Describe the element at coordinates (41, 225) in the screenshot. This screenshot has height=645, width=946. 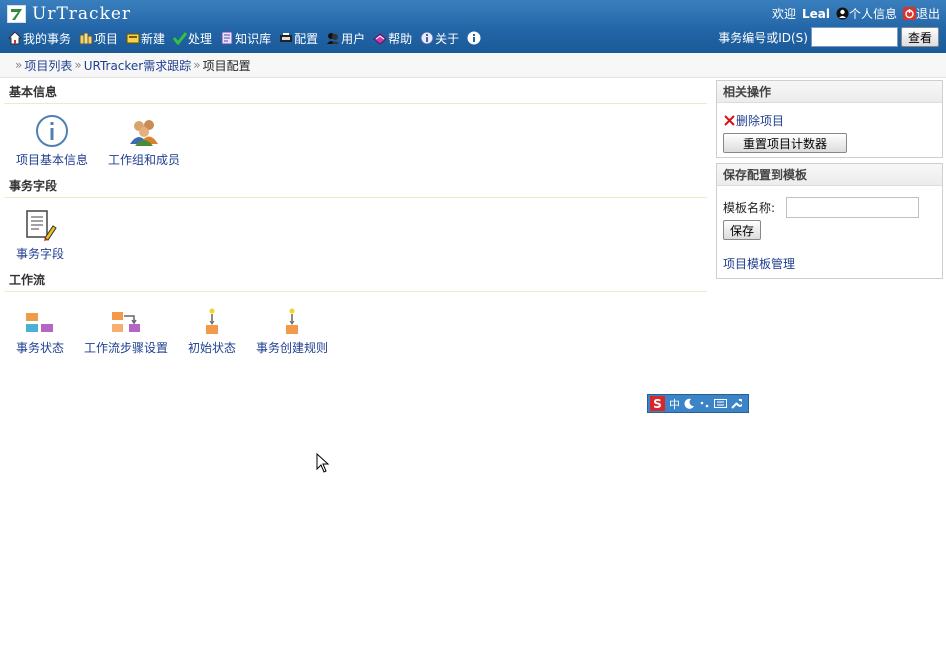
I see `document-edit-icon` at that location.